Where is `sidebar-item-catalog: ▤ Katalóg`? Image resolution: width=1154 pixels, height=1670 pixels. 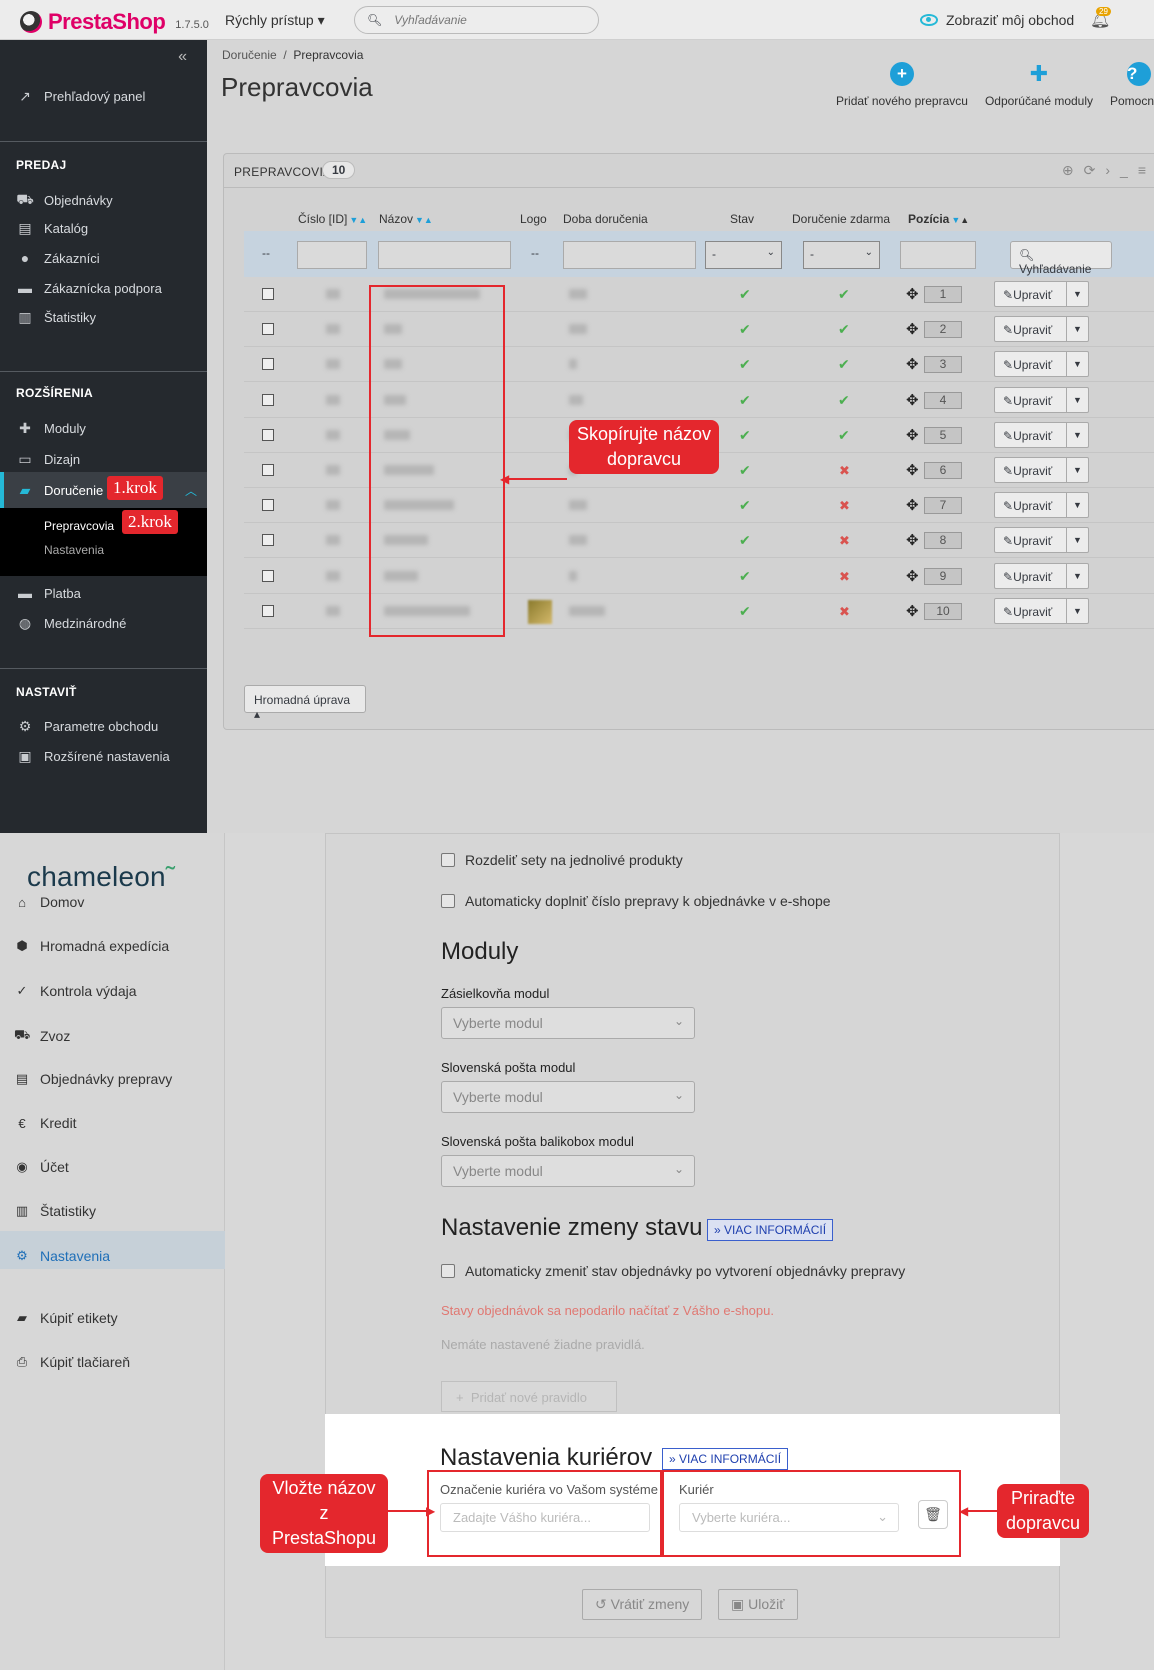 sidebar-item-catalog: ▤ Katalóg is located at coordinates (52, 228).